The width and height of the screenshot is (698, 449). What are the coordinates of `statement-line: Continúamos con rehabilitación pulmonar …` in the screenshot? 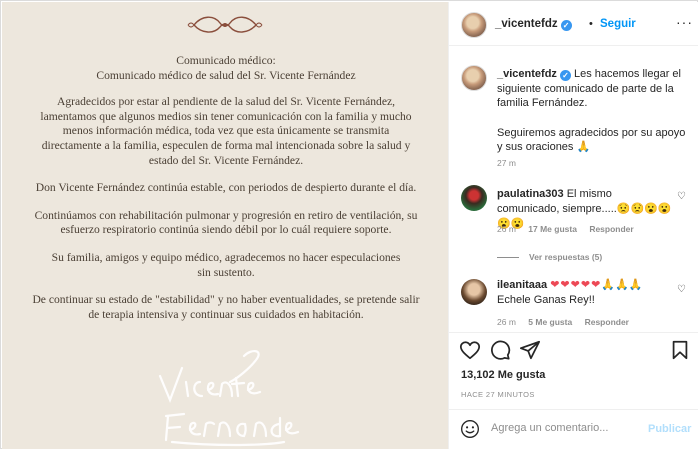 It's located at (226, 215).